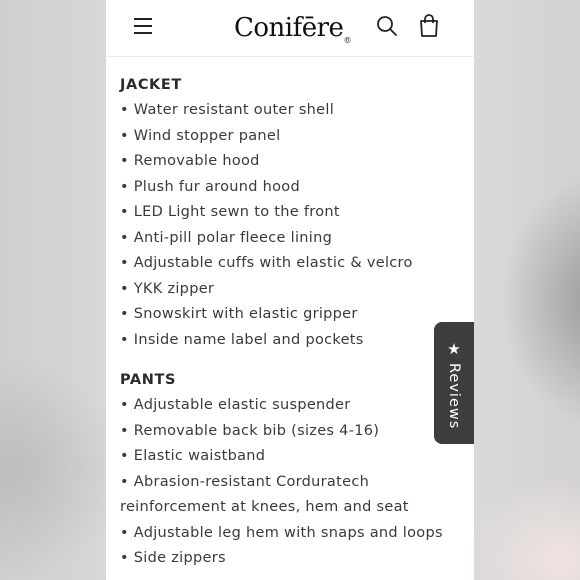  Describe the element at coordinates (266, 263) in the screenshot. I see `list-item: • Adjustable cuffs with elastic & velcro` at that location.